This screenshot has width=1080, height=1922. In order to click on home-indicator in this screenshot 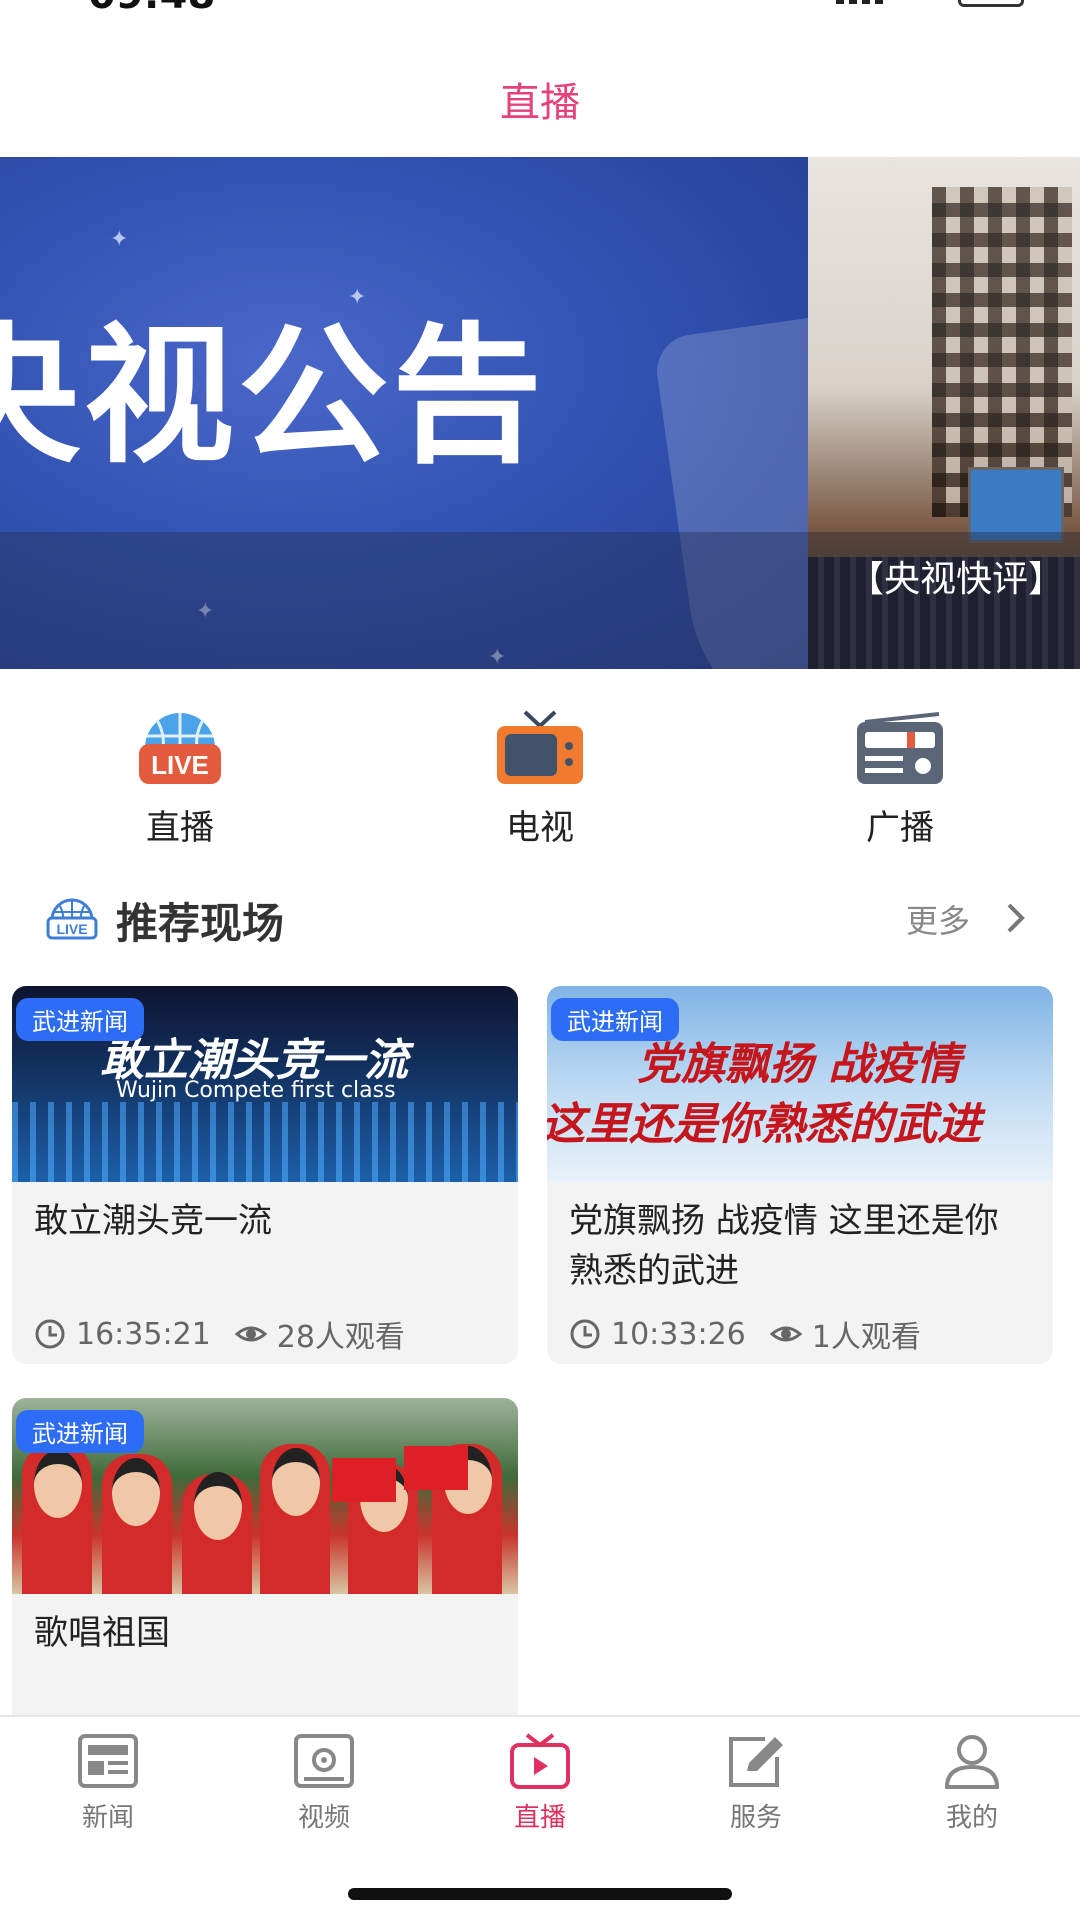, I will do `click(540, 1894)`.